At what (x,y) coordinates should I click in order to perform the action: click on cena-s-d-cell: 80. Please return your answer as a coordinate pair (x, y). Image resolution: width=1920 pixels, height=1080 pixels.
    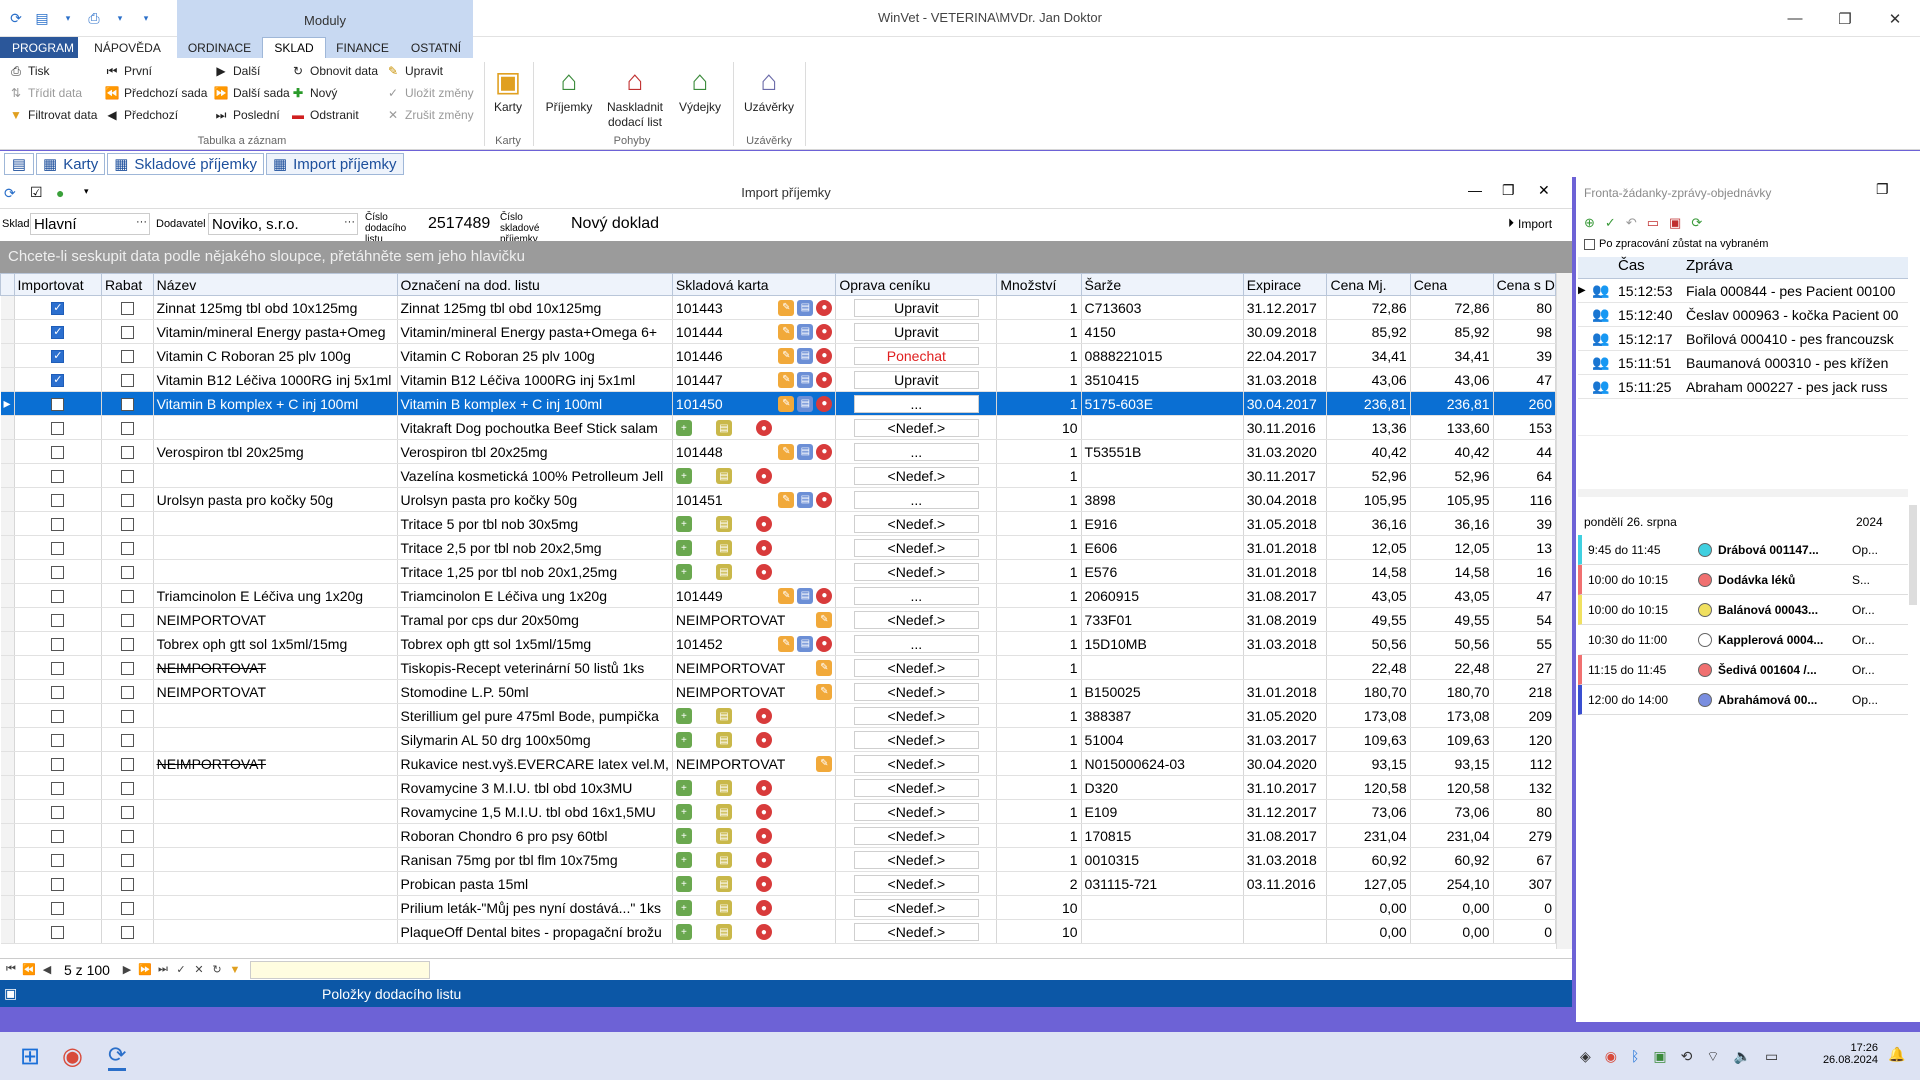
    Looking at the image, I should click on (1524, 307).